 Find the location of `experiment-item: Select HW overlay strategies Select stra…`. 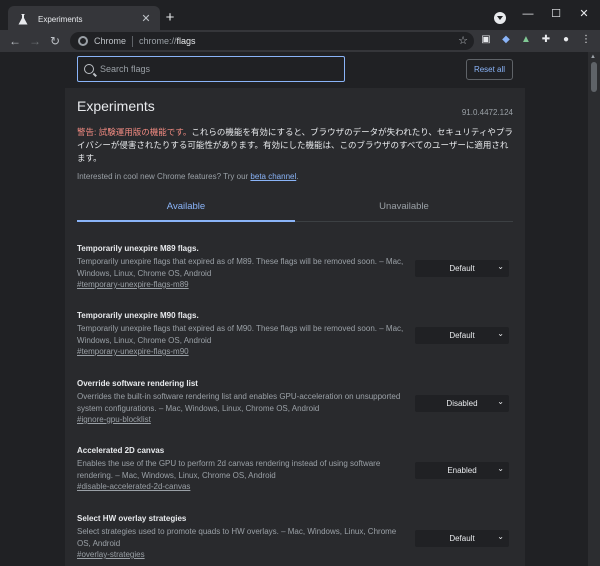

experiment-item: Select HW overlay strategies Select stra… is located at coordinates (295, 536).